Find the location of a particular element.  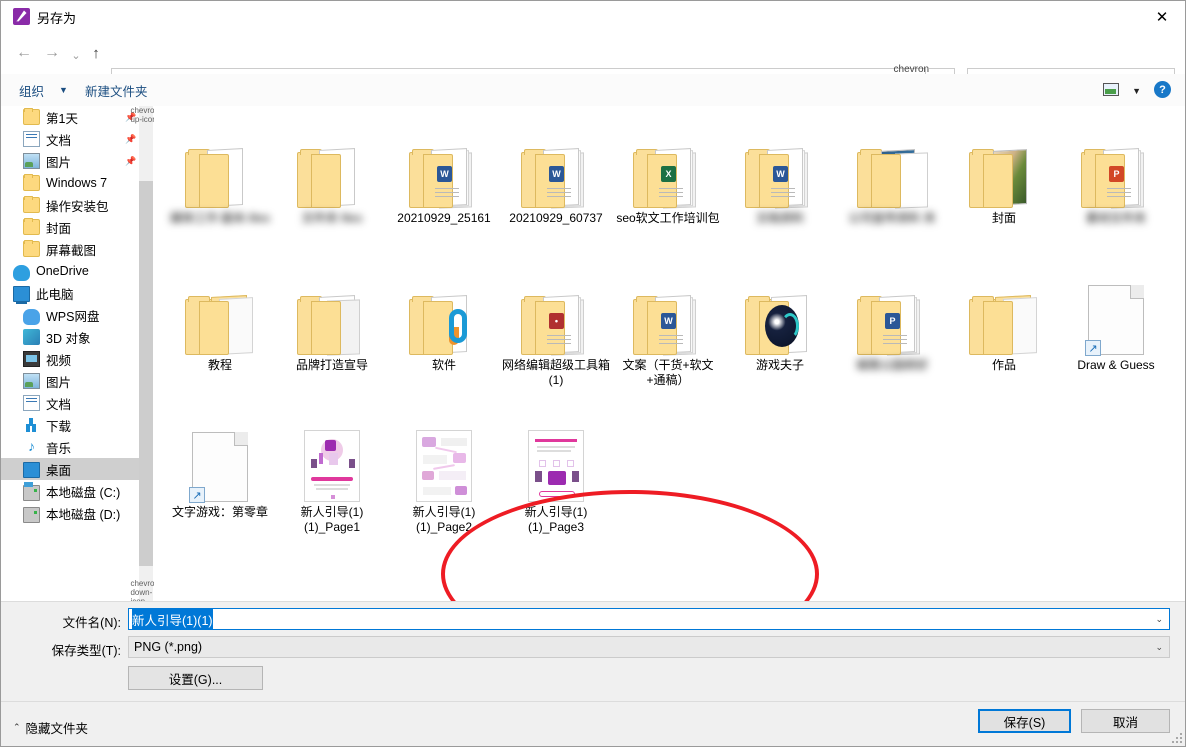

sidebar-item-14: 下载 is located at coordinates (76, 425).